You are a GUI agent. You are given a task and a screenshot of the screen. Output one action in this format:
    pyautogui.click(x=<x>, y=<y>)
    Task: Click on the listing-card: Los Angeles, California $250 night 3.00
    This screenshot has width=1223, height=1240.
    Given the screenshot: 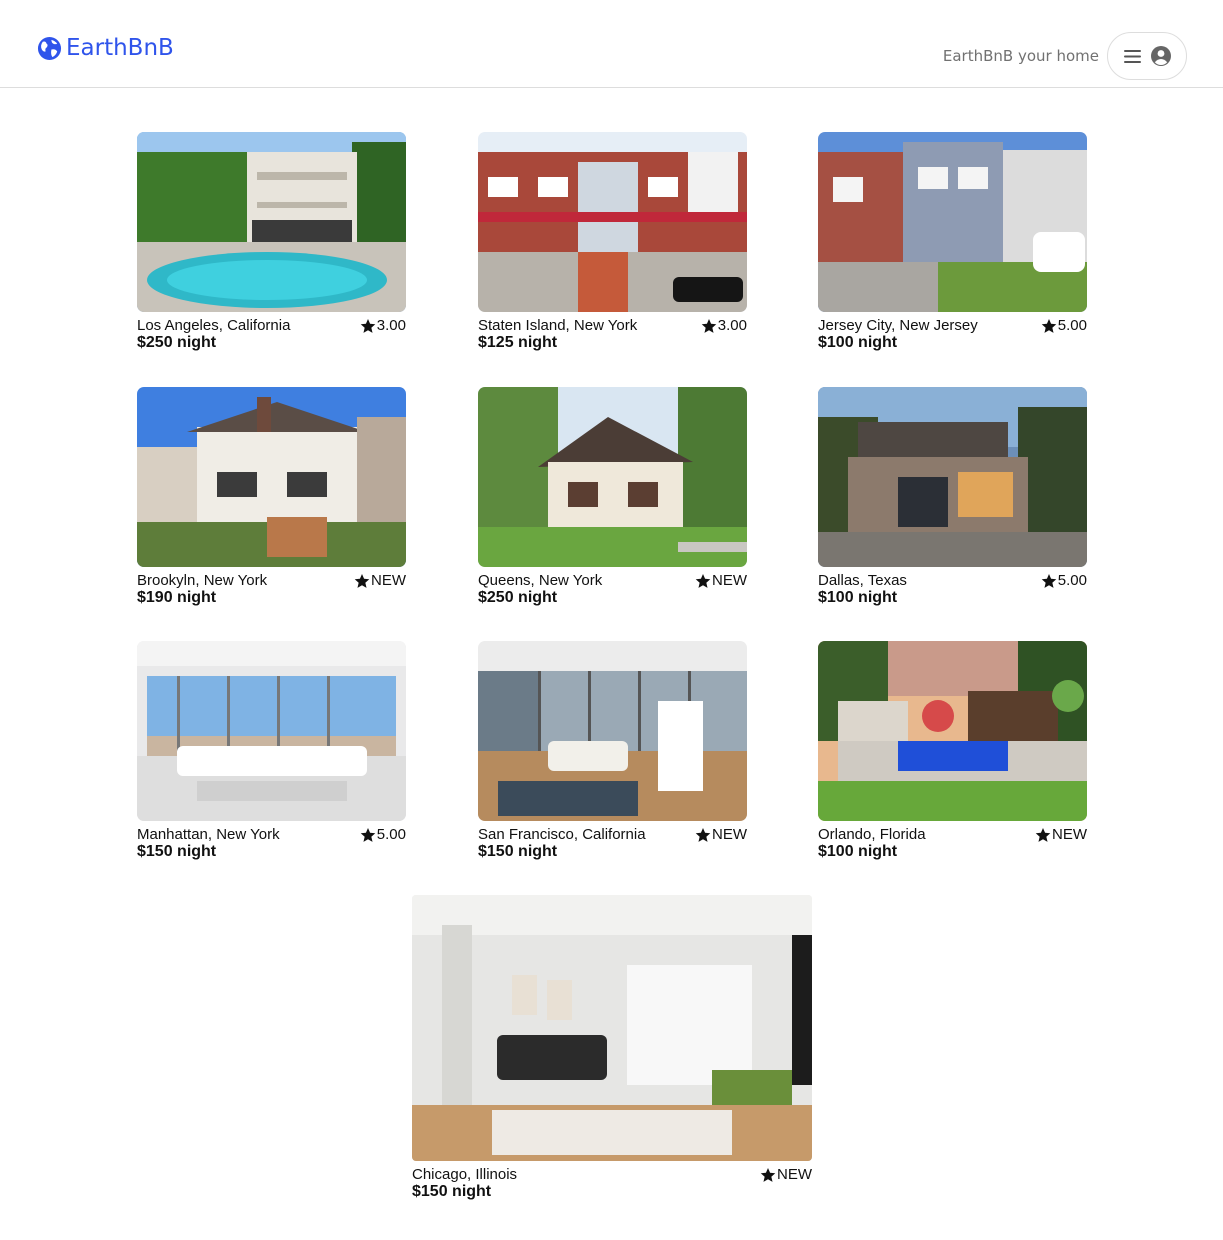 What is the action you would take?
    pyautogui.click(x=271, y=242)
    